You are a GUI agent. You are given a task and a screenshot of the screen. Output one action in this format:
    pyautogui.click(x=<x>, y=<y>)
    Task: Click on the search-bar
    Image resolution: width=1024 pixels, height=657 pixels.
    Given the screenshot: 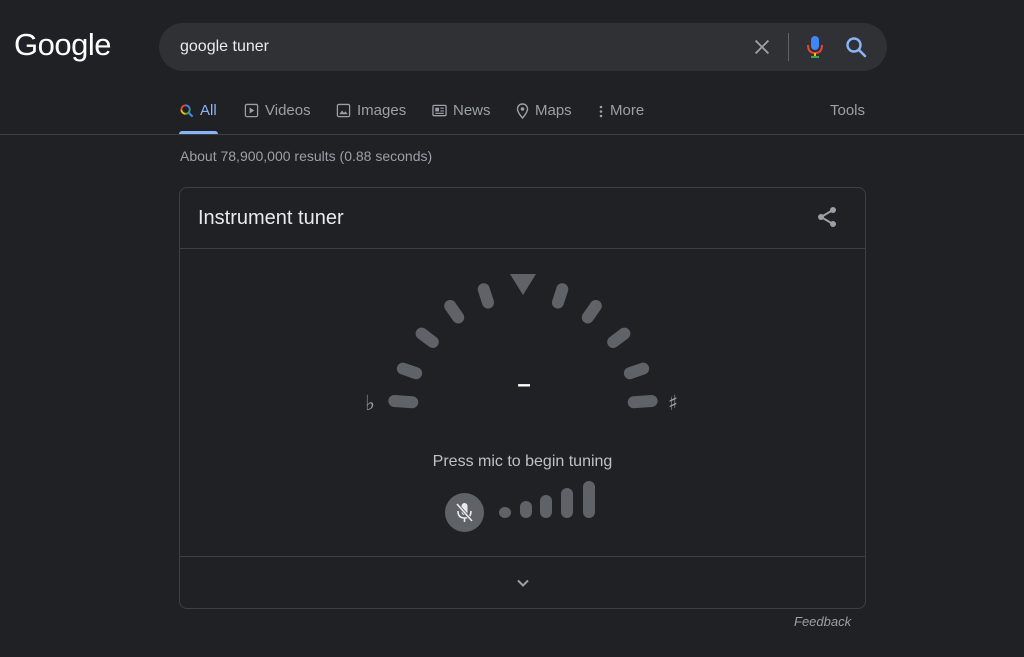 What is the action you would take?
    pyautogui.click(x=523, y=47)
    